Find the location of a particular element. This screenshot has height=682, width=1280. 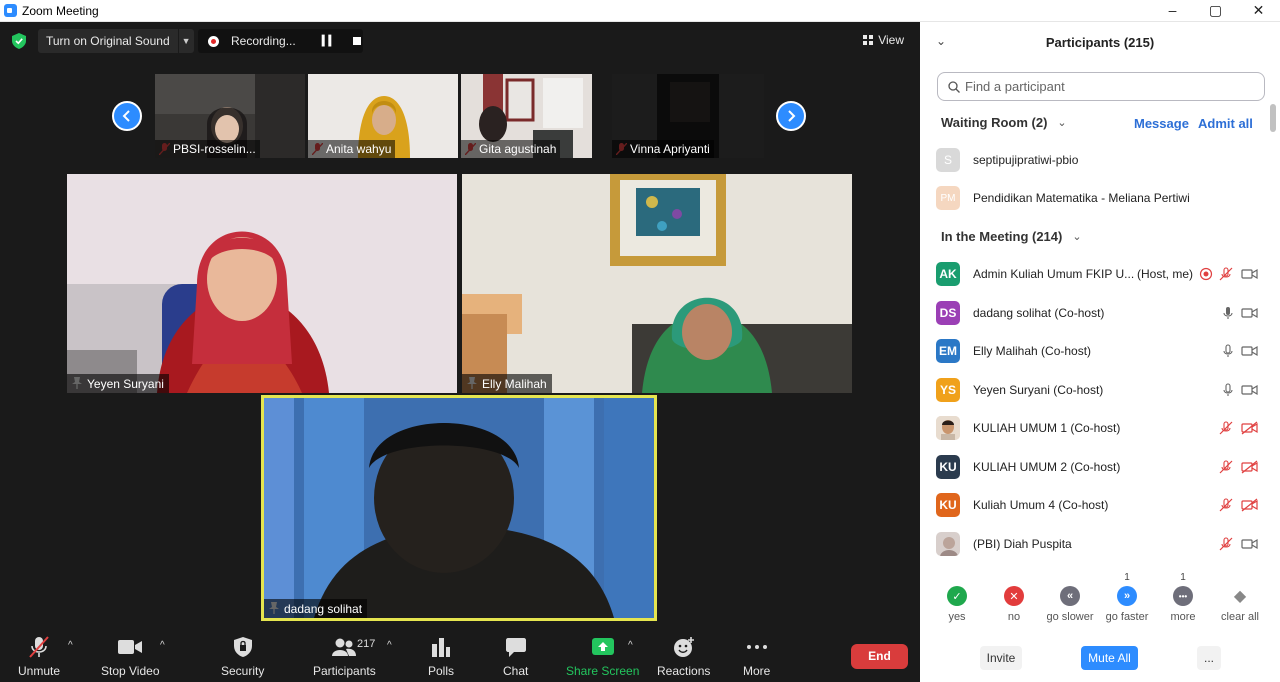

participant-row: KULIAH UMUM 1 (Co-host) is located at coordinates (1095, 428).